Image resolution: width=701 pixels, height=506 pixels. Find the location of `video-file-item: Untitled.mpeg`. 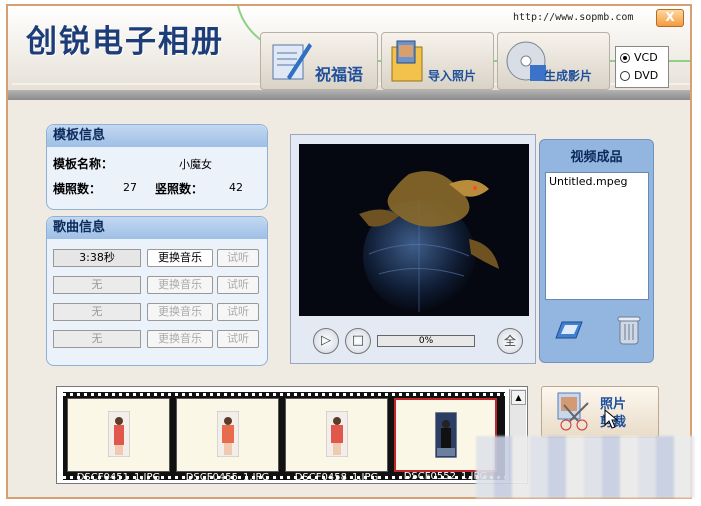

video-file-item: Untitled.mpeg is located at coordinates (597, 181).